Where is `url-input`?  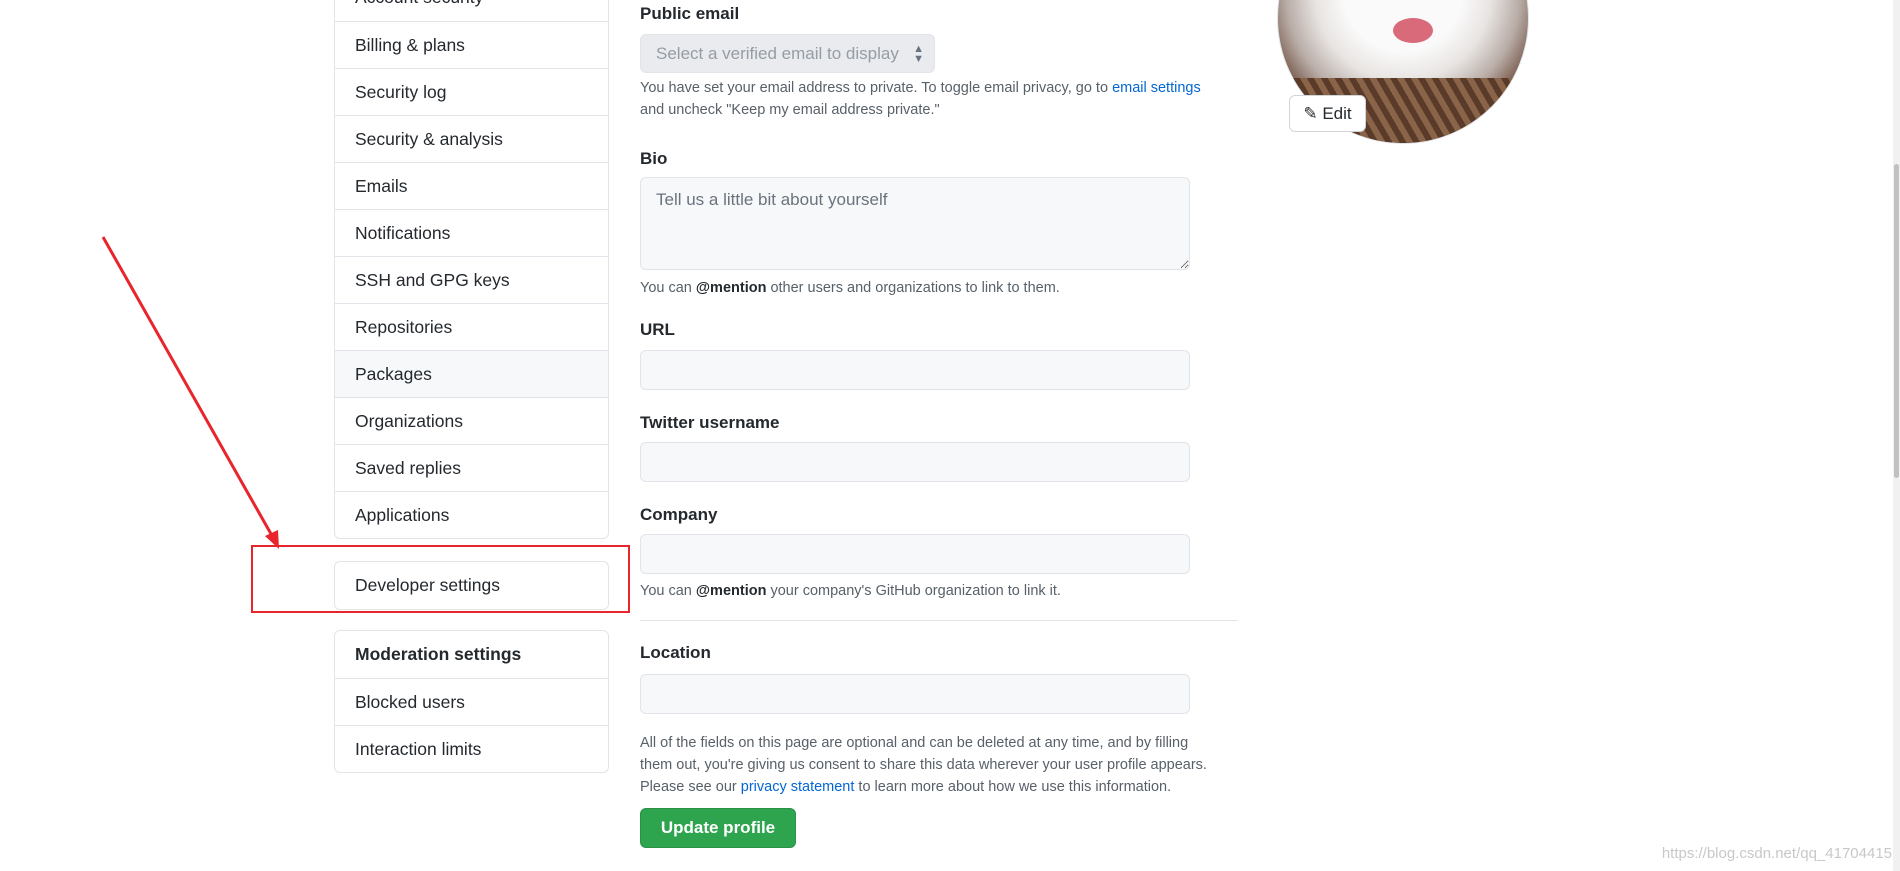 url-input is located at coordinates (915, 370).